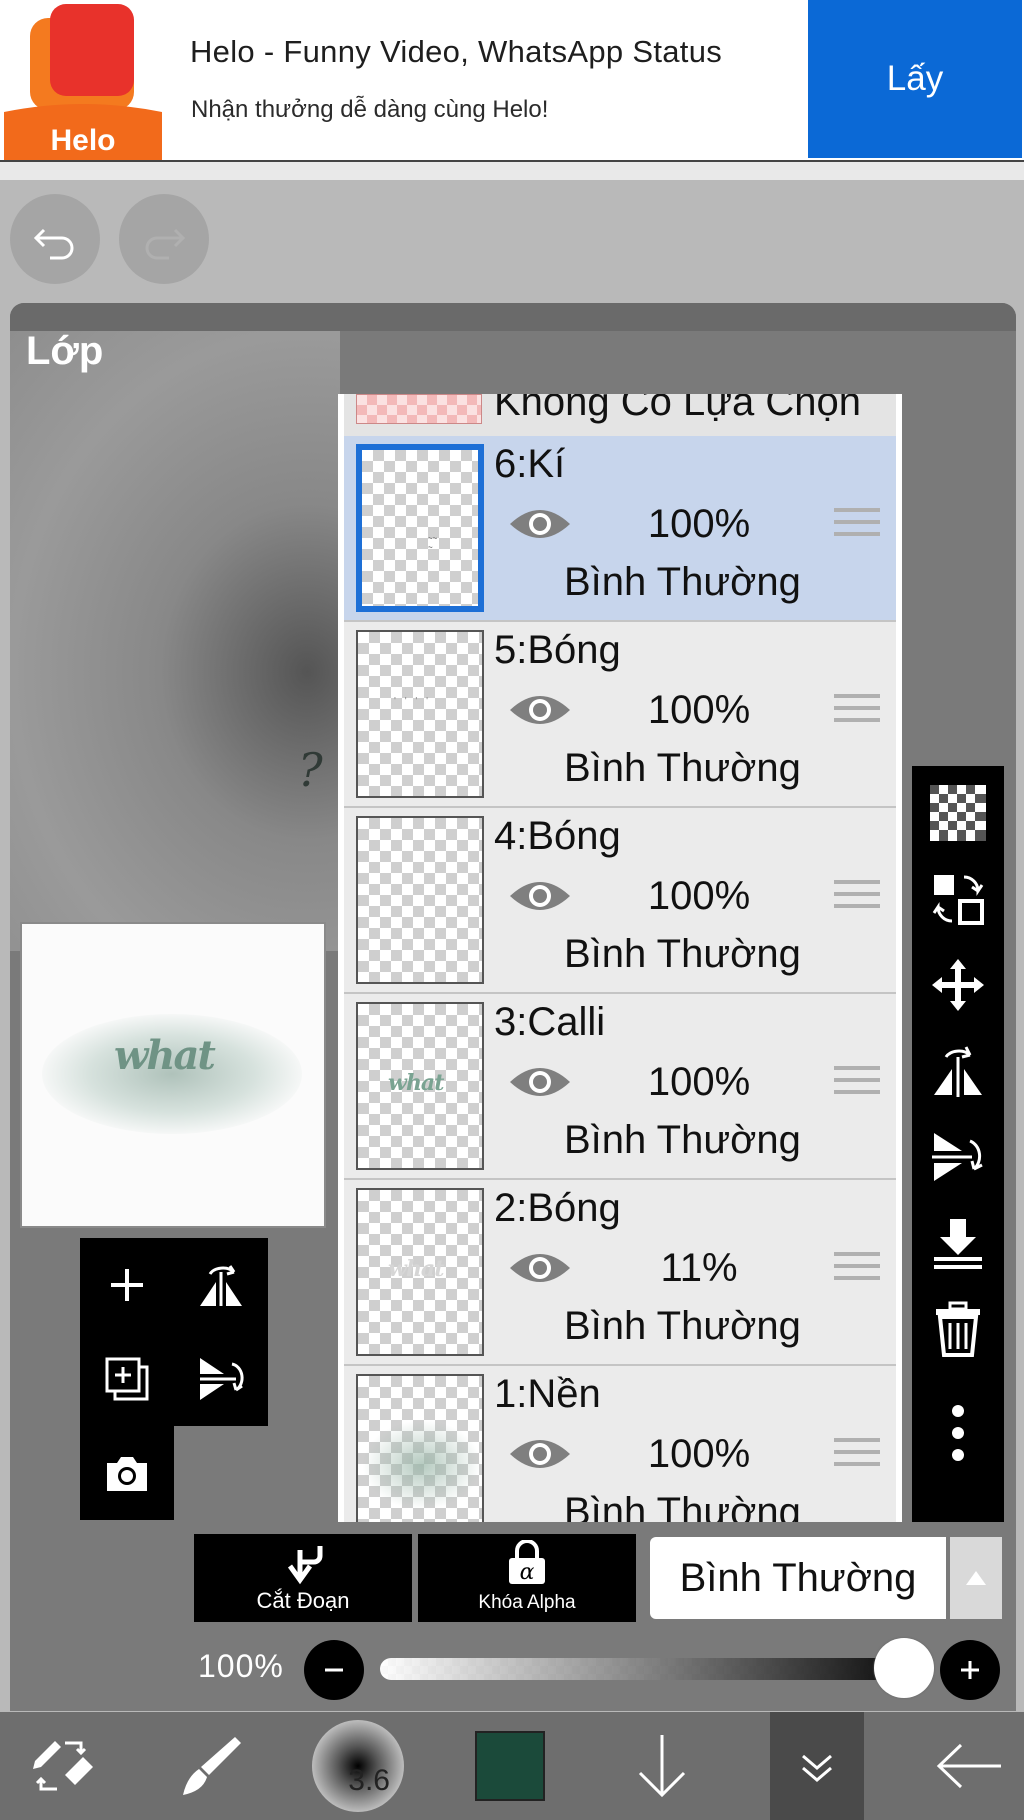 The height and width of the screenshot is (1820, 1024). I want to click on swap-icon, so click(958, 900).